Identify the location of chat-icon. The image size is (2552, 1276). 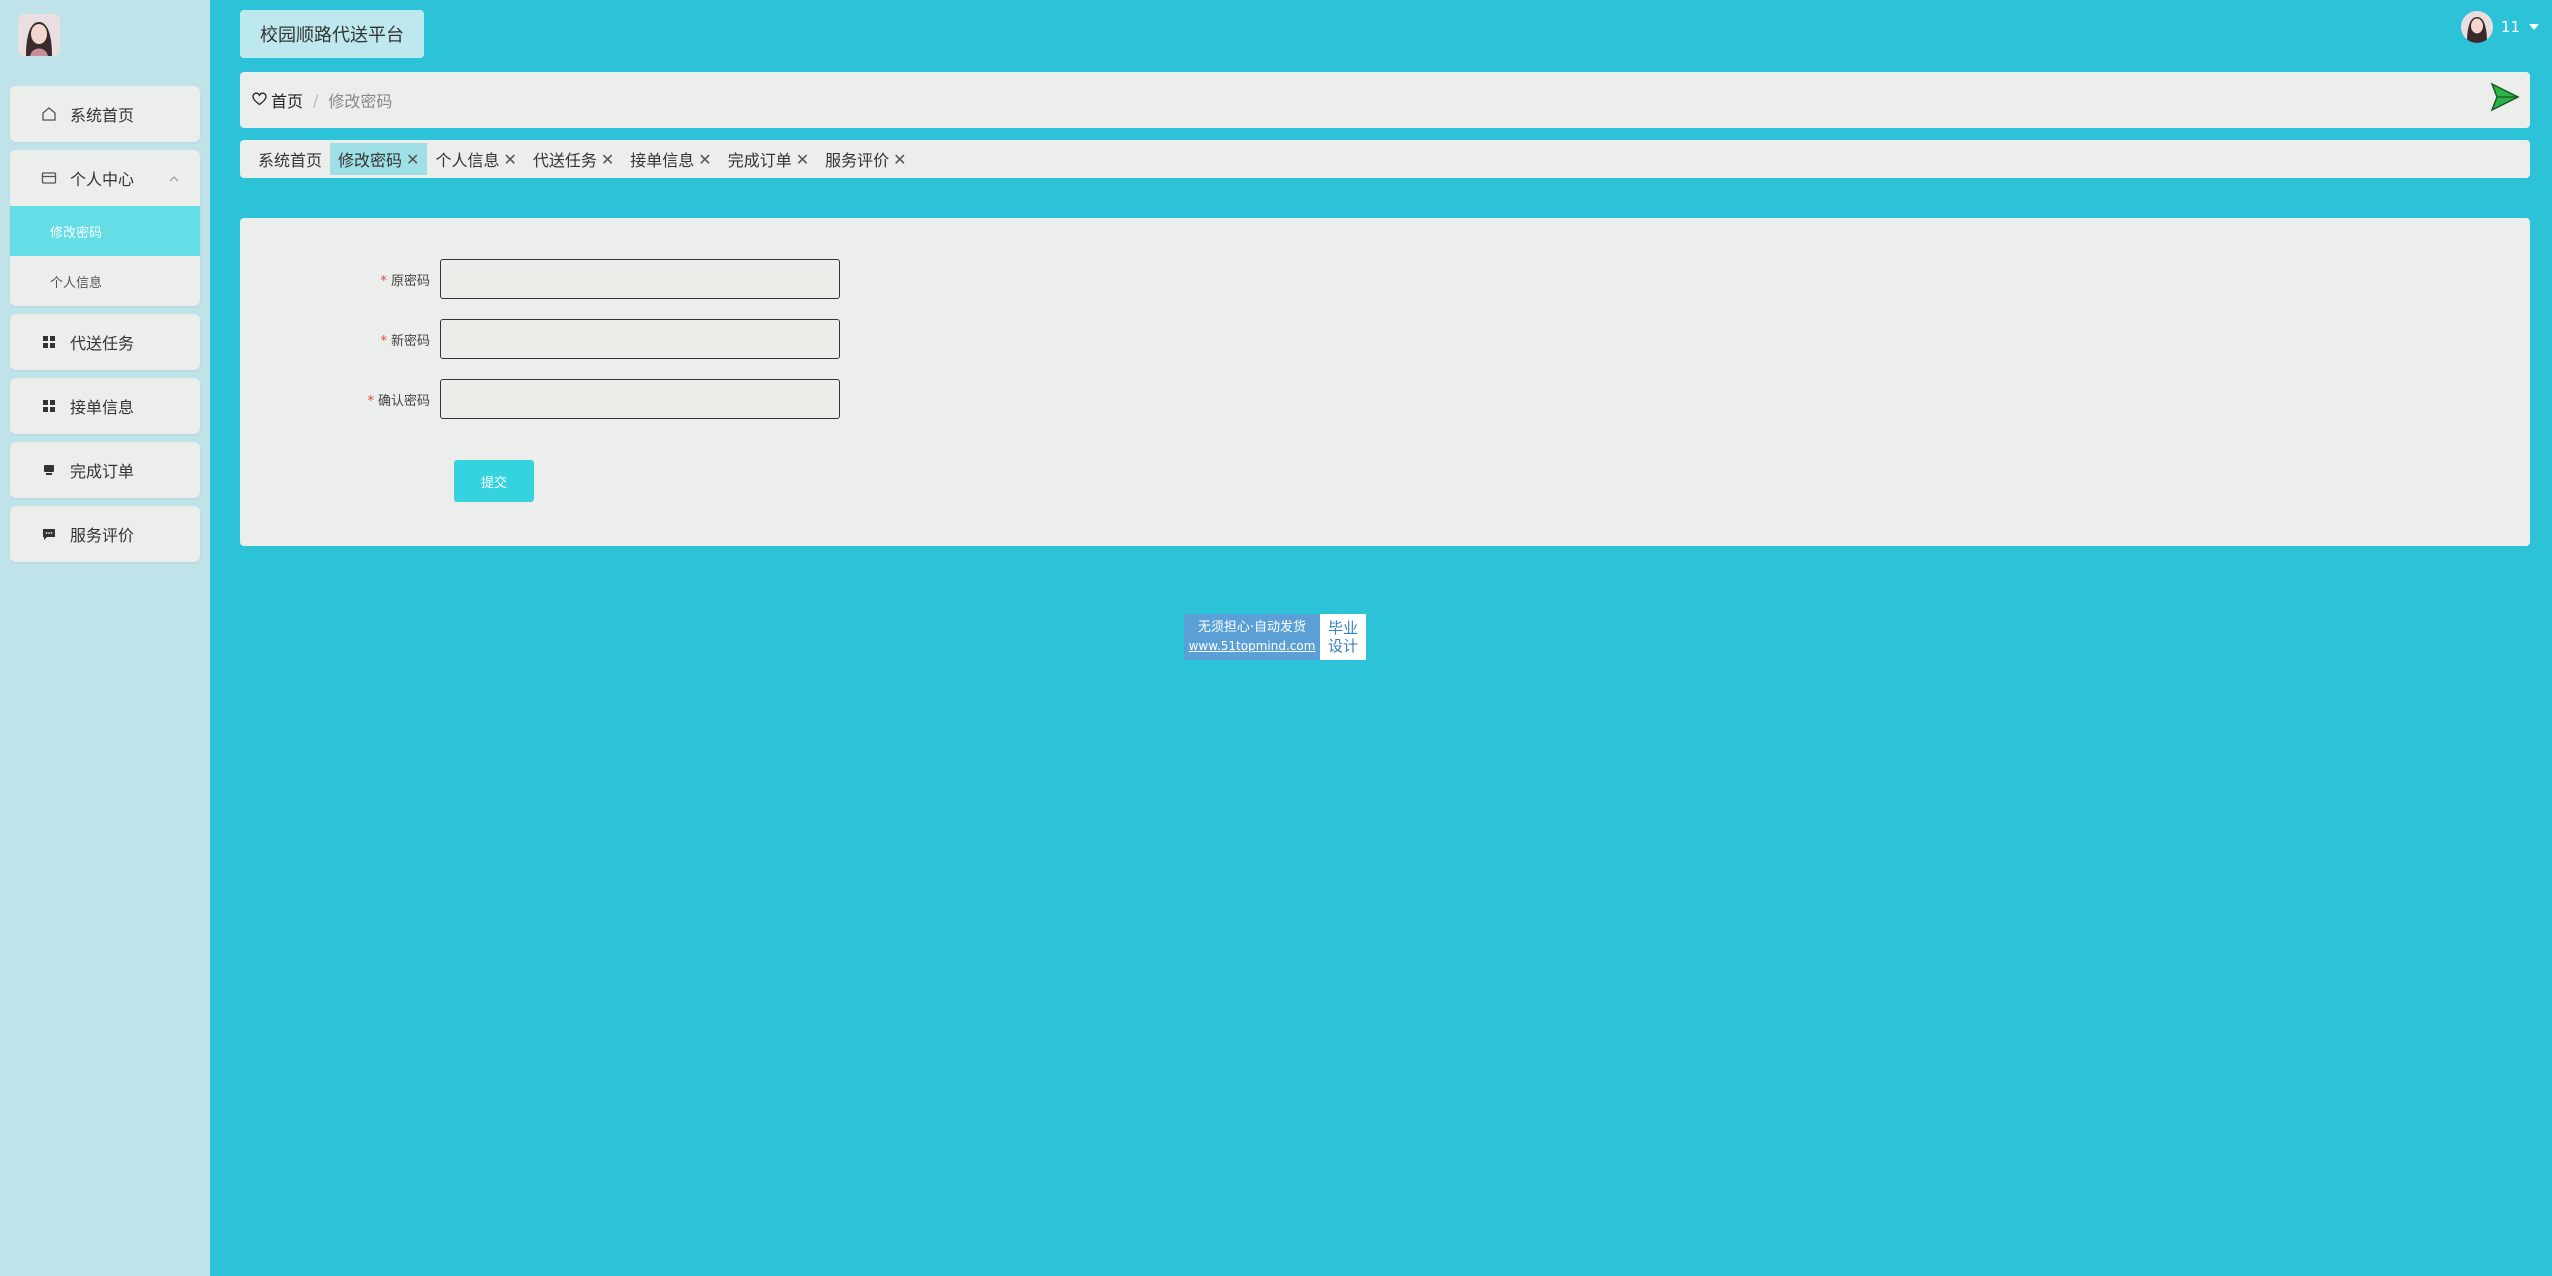
(49, 534).